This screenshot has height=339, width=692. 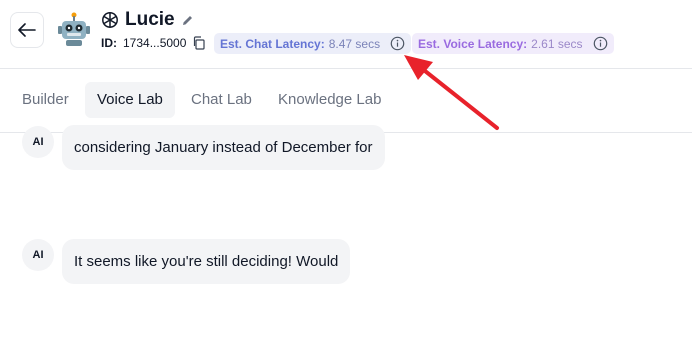 I want to click on agent-id-value: 1734...5000, so click(x=155, y=43).